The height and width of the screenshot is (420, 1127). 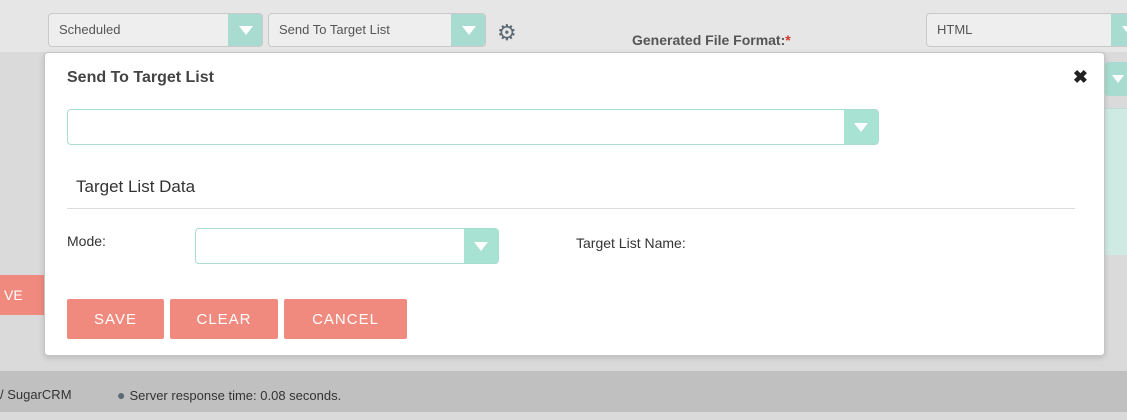 What do you see at coordinates (90, 29) in the screenshot?
I see `status-select-value: Scheduled` at bounding box center [90, 29].